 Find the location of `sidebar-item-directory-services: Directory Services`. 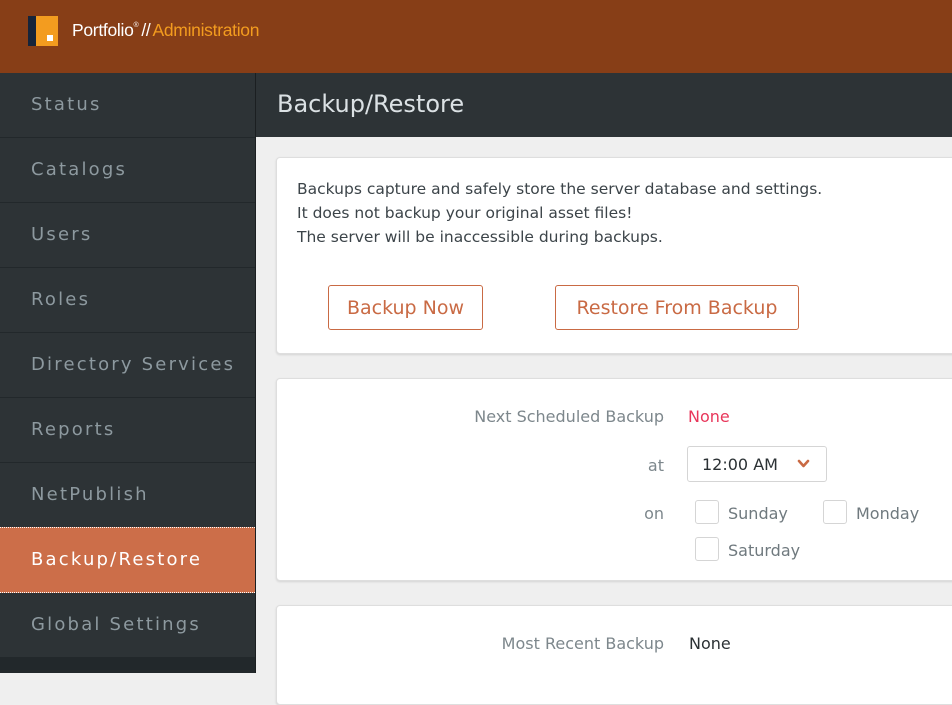

sidebar-item-directory-services: Directory Services is located at coordinates (127, 365).